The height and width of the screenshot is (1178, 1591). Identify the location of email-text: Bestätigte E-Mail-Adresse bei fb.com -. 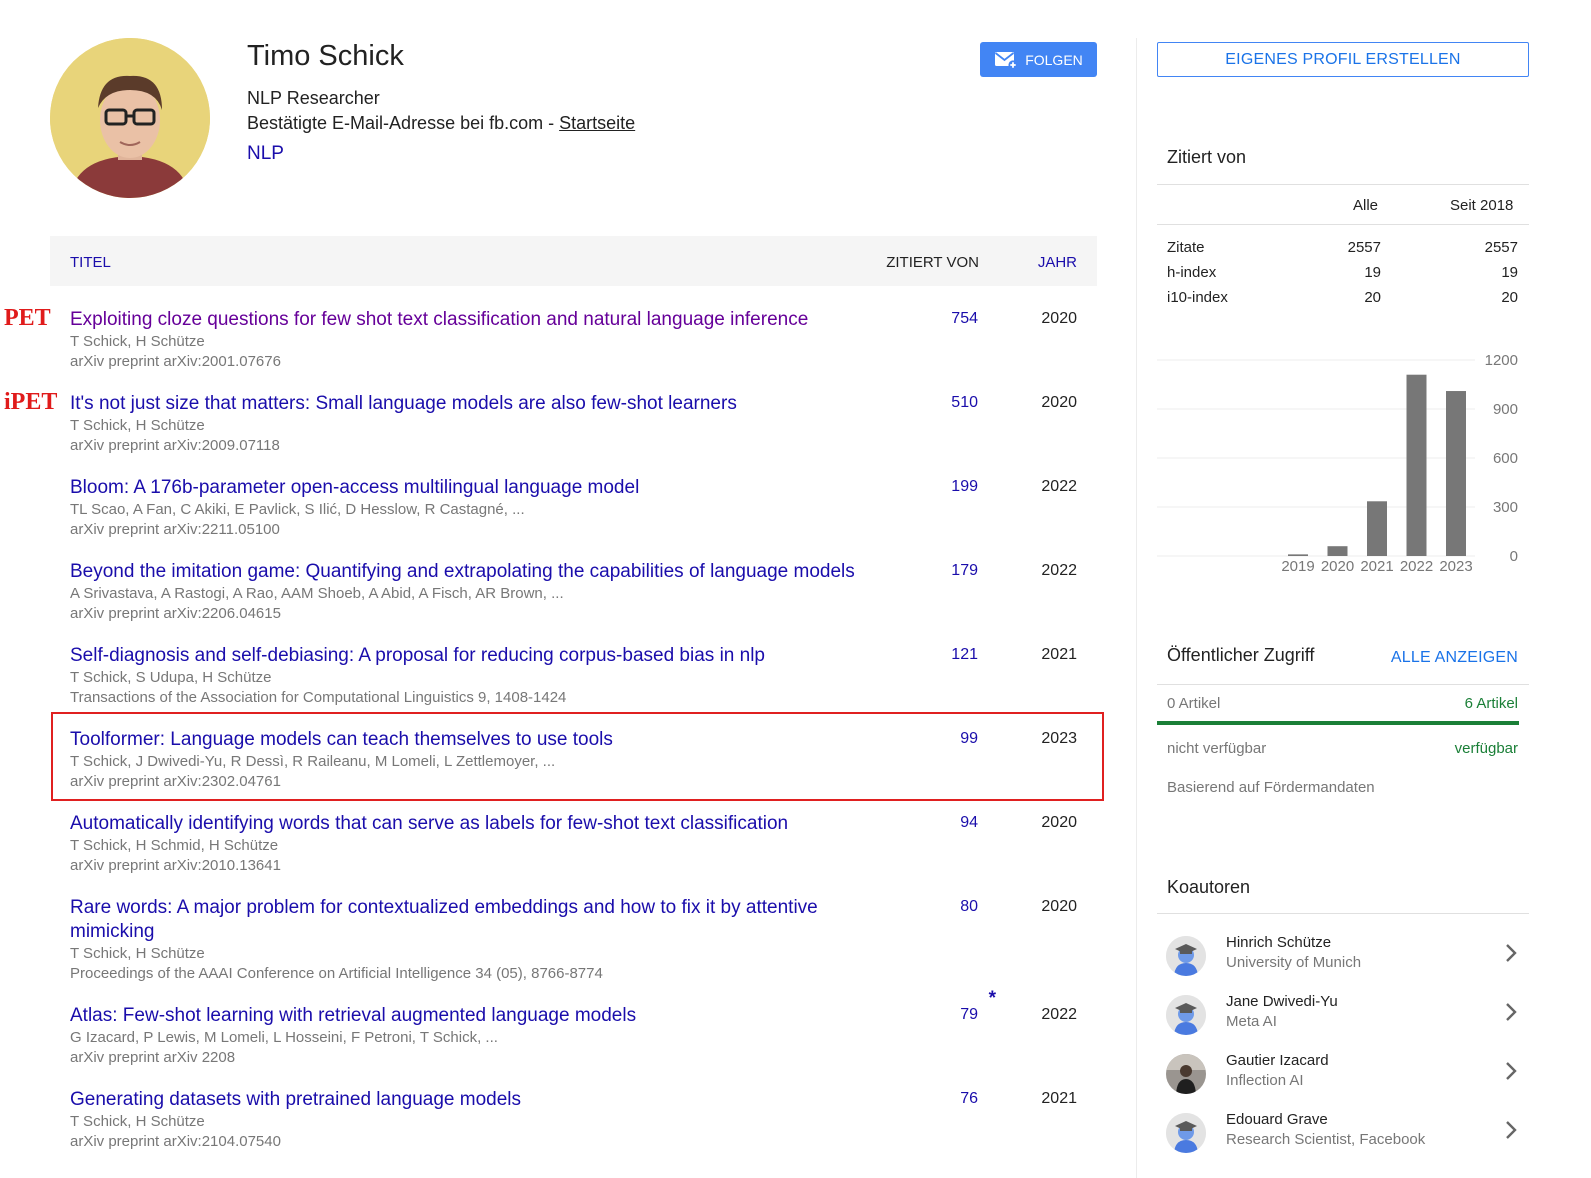
(403, 123).